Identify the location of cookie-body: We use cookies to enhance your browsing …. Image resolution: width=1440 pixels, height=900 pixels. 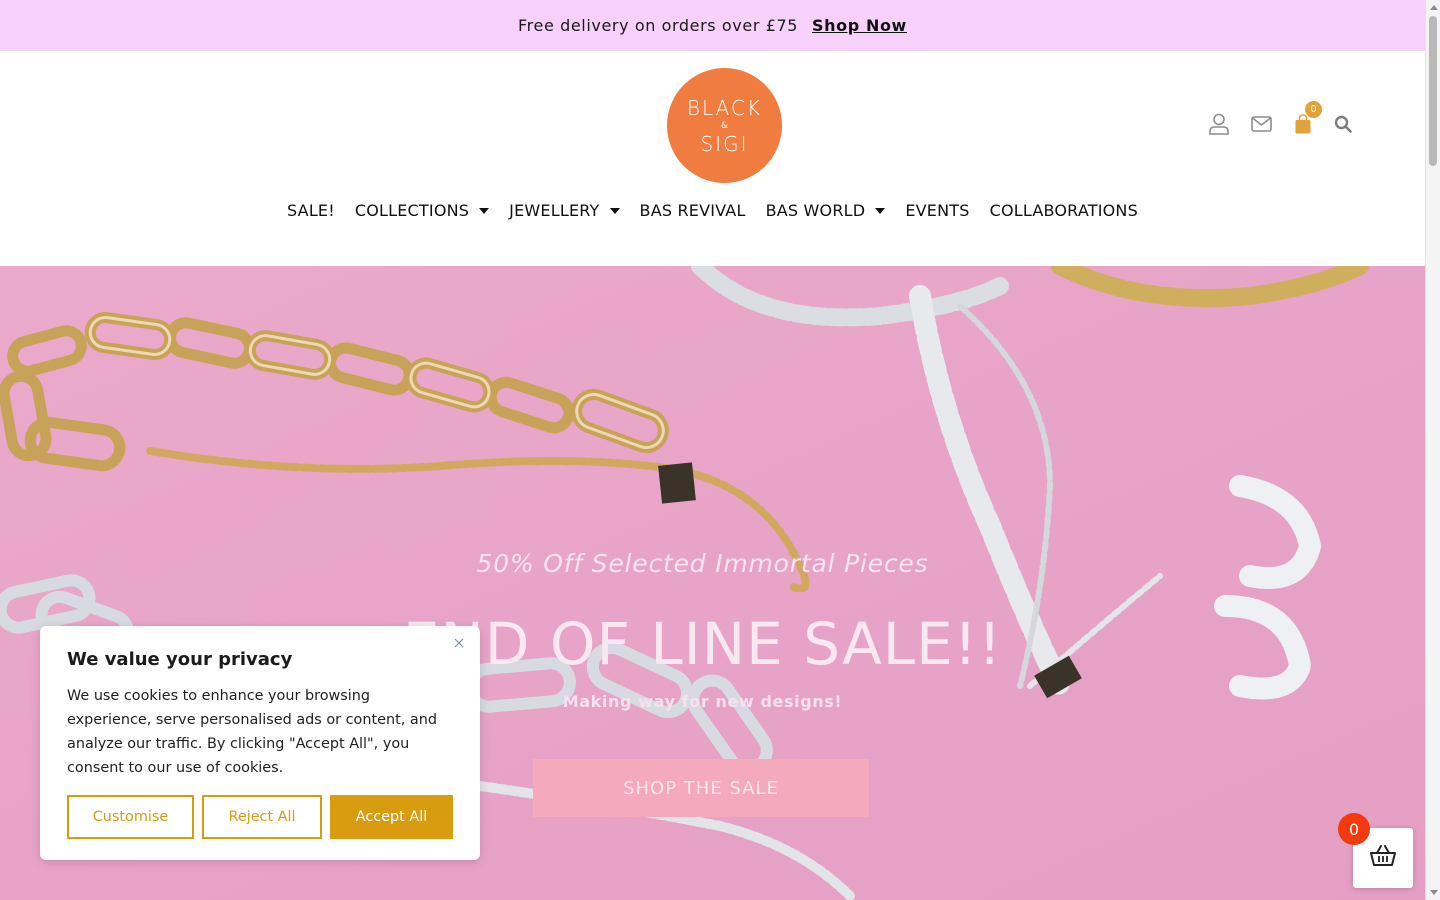
(252, 732).